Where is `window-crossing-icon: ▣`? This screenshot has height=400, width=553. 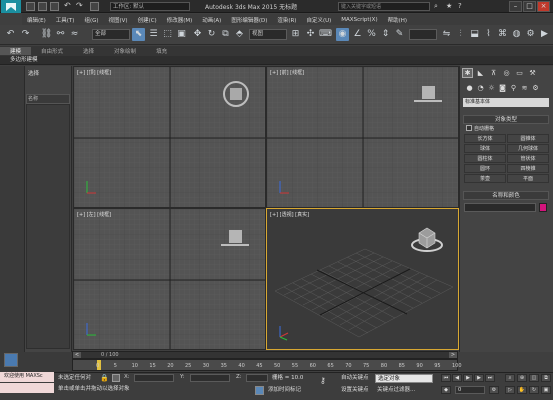
window-crossing-icon: ▣ is located at coordinates (181, 34).